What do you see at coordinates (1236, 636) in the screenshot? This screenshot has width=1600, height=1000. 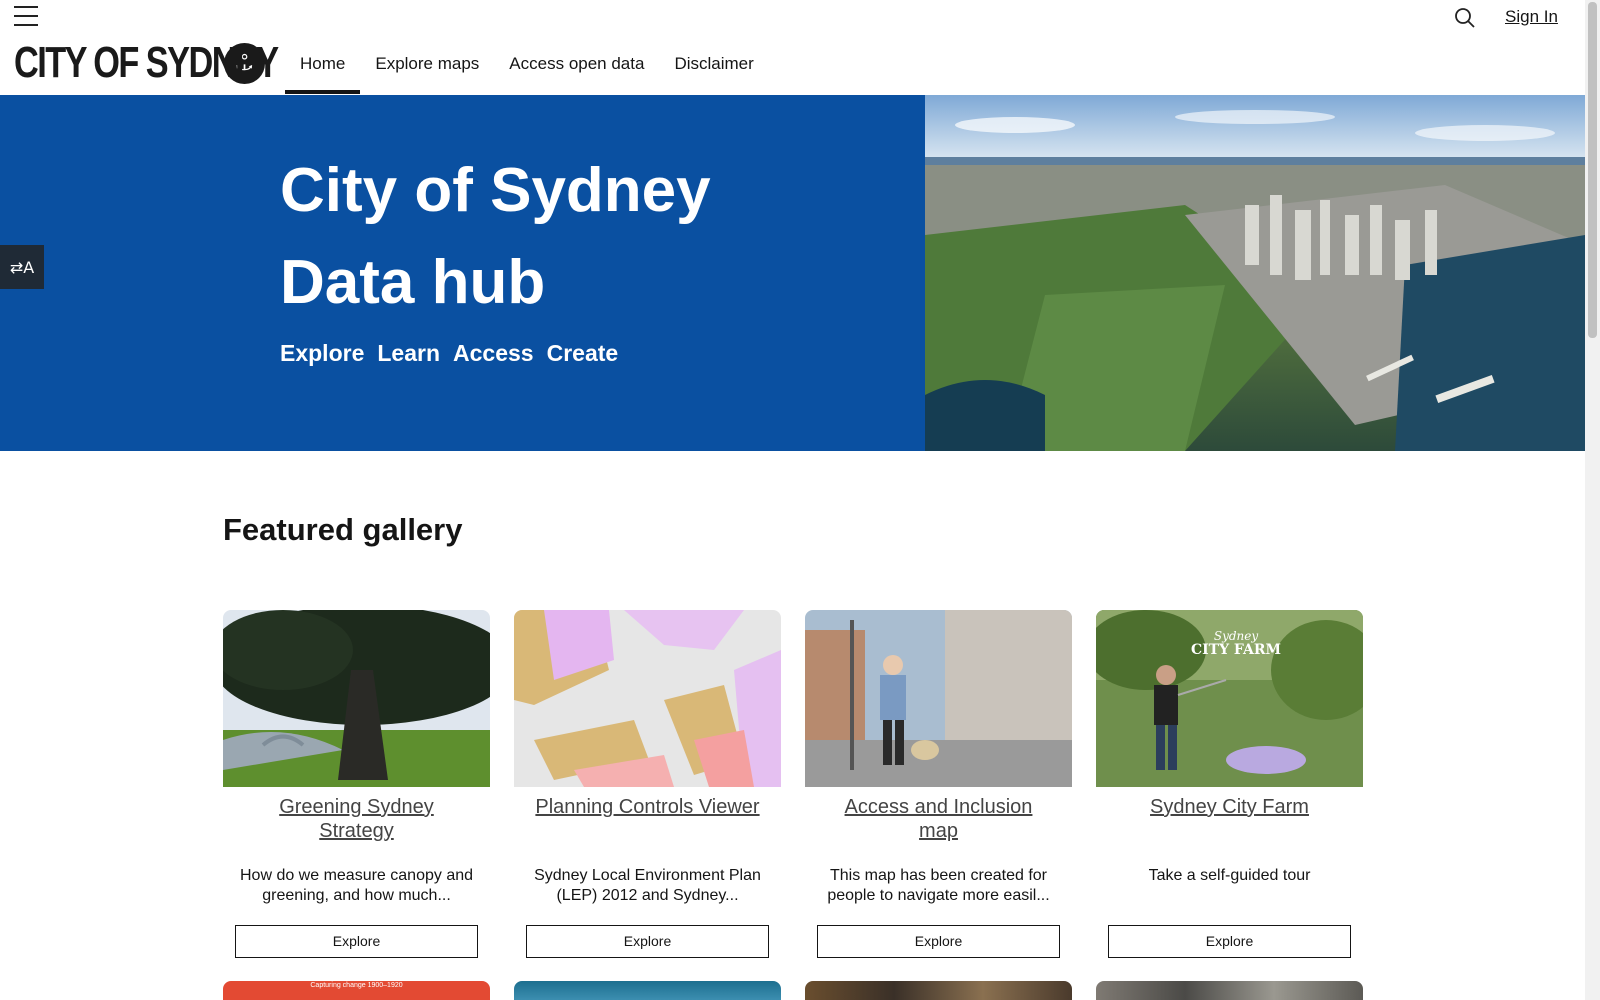 I see `city-farm-badge-line1: Sydney` at bounding box center [1236, 636].